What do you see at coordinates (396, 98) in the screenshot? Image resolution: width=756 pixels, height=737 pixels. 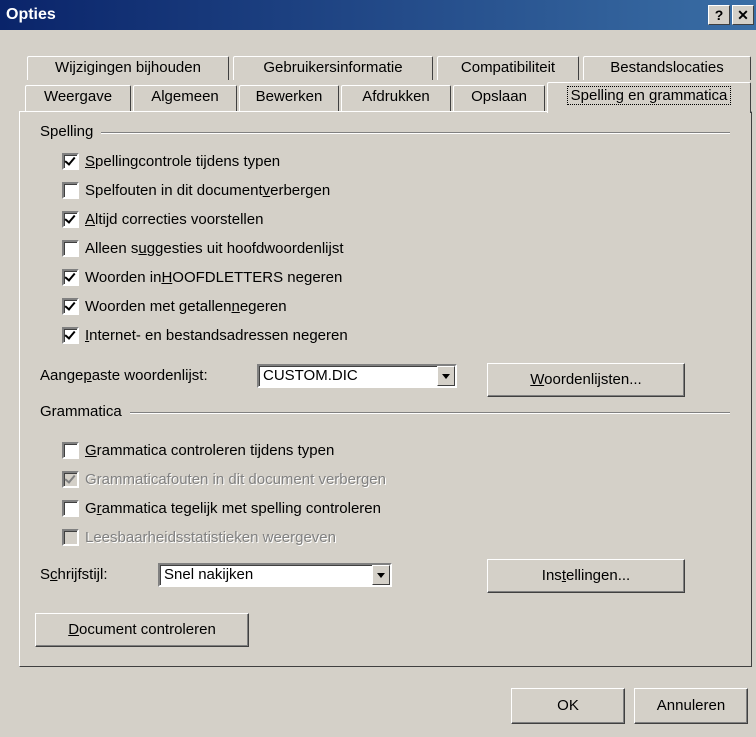 I see `tab-afdrukken: Afdrukken` at bounding box center [396, 98].